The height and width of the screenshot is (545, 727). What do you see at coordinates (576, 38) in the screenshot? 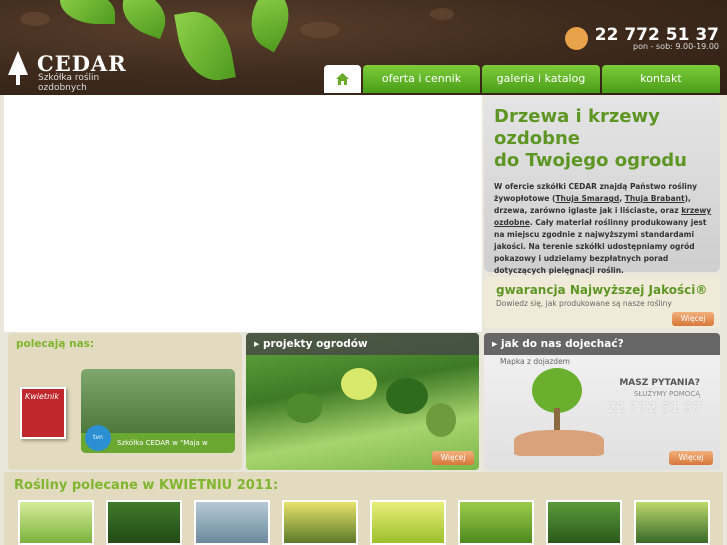
I see `phone-icon` at bounding box center [576, 38].